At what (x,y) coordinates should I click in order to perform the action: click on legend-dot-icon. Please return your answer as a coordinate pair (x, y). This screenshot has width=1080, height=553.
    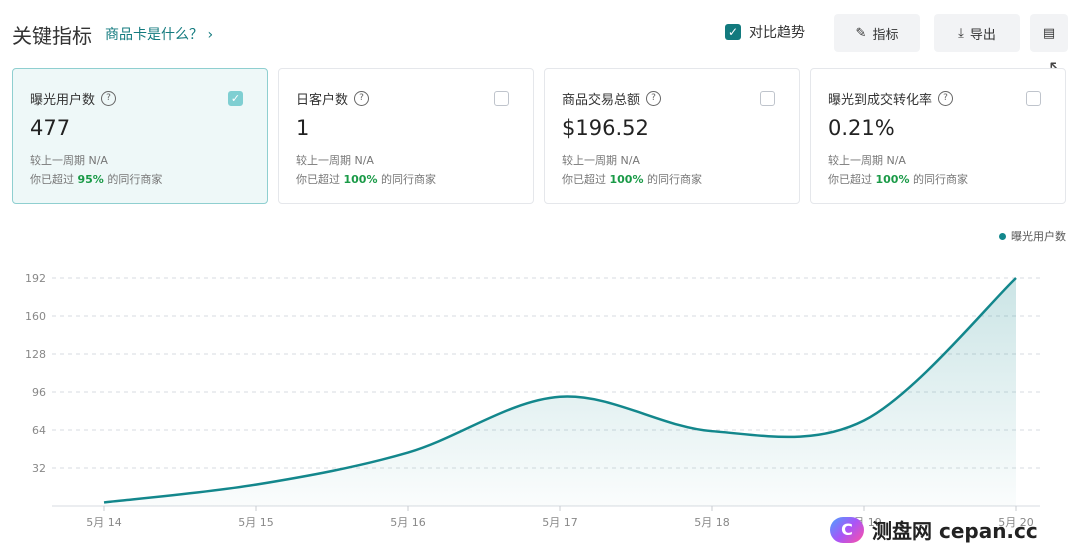
    Looking at the image, I should click on (1002, 236).